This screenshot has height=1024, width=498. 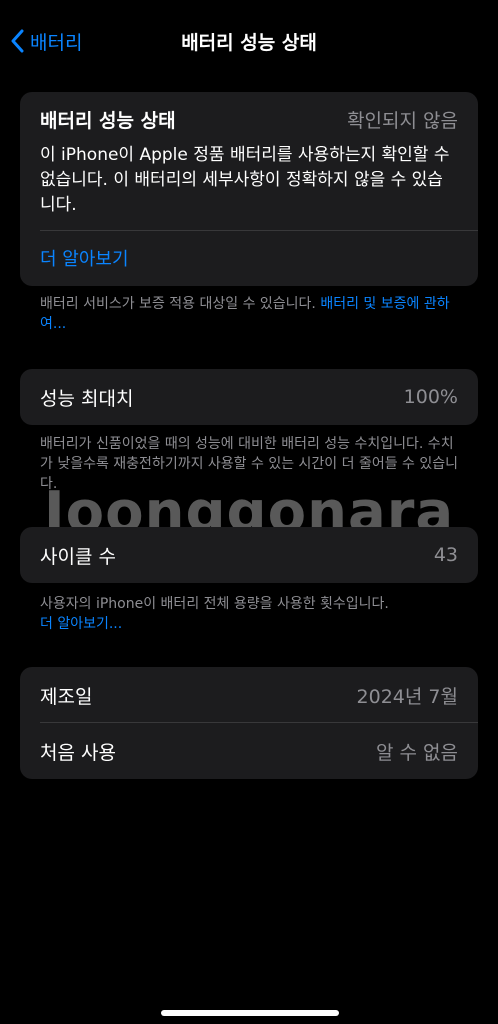 I want to click on first-use-label: 처음 사용, so click(x=78, y=752).